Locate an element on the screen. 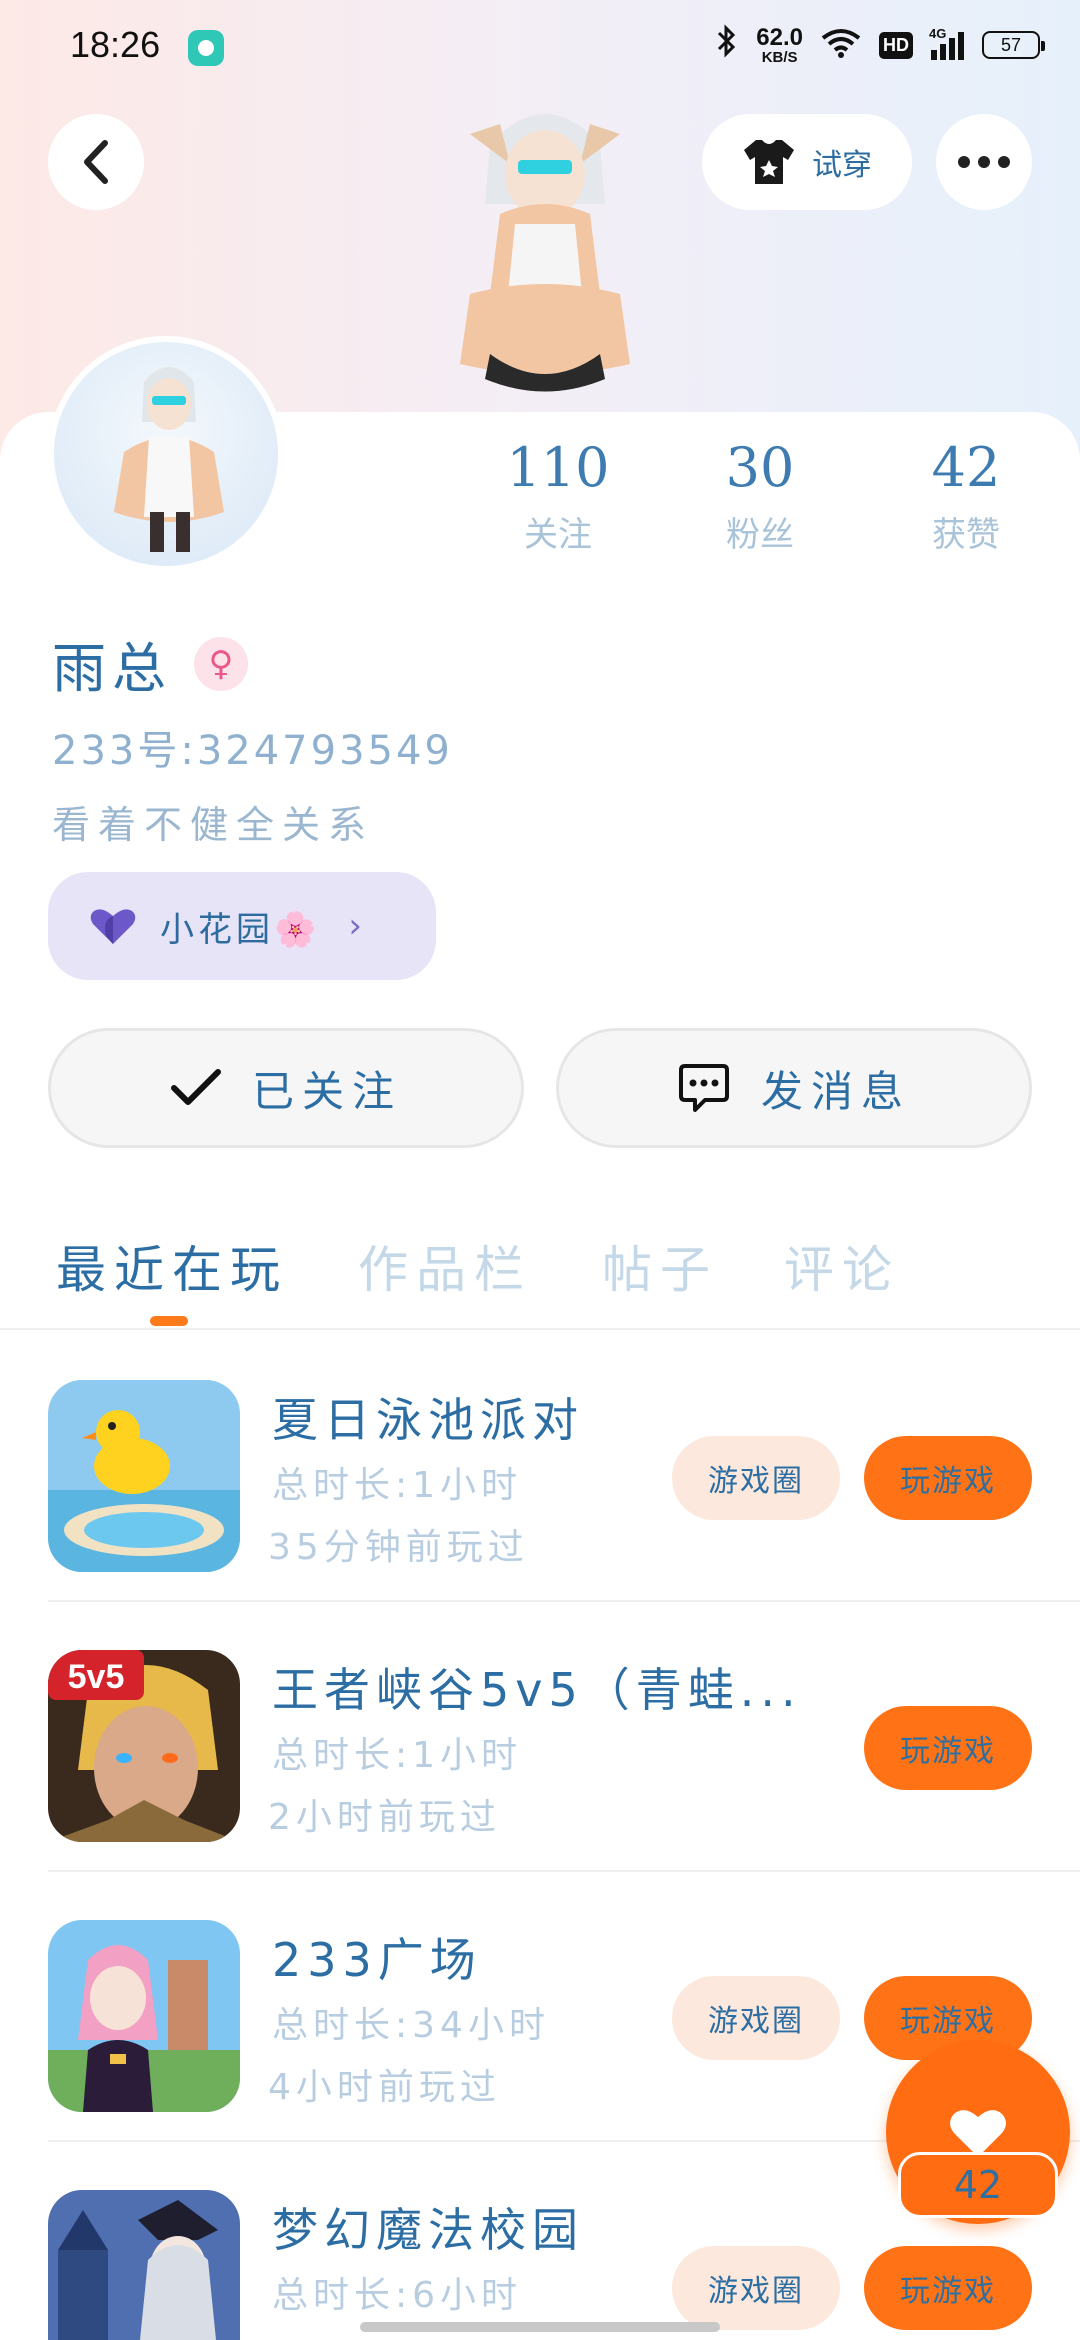 This screenshot has height=2340, width=1080. profile-tabs: 最近在玩 作品栏 帖子 评论 is located at coordinates (540, 1280).